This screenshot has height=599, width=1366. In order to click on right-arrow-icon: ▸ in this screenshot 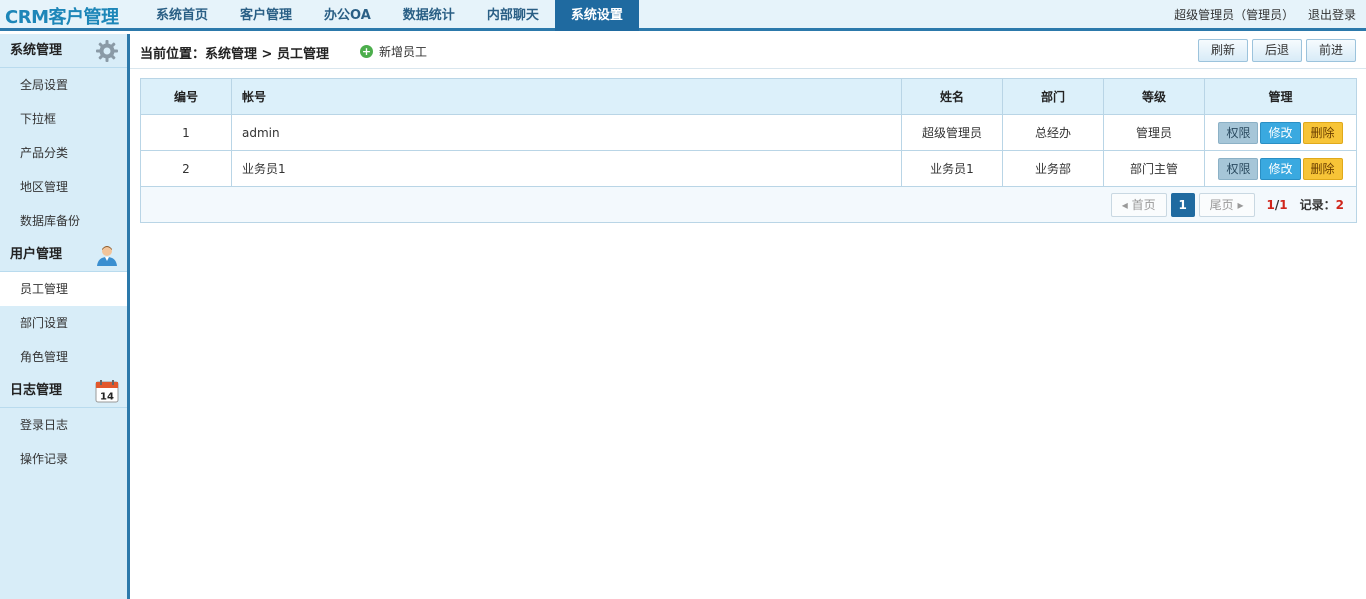, I will do `click(1238, 204)`.